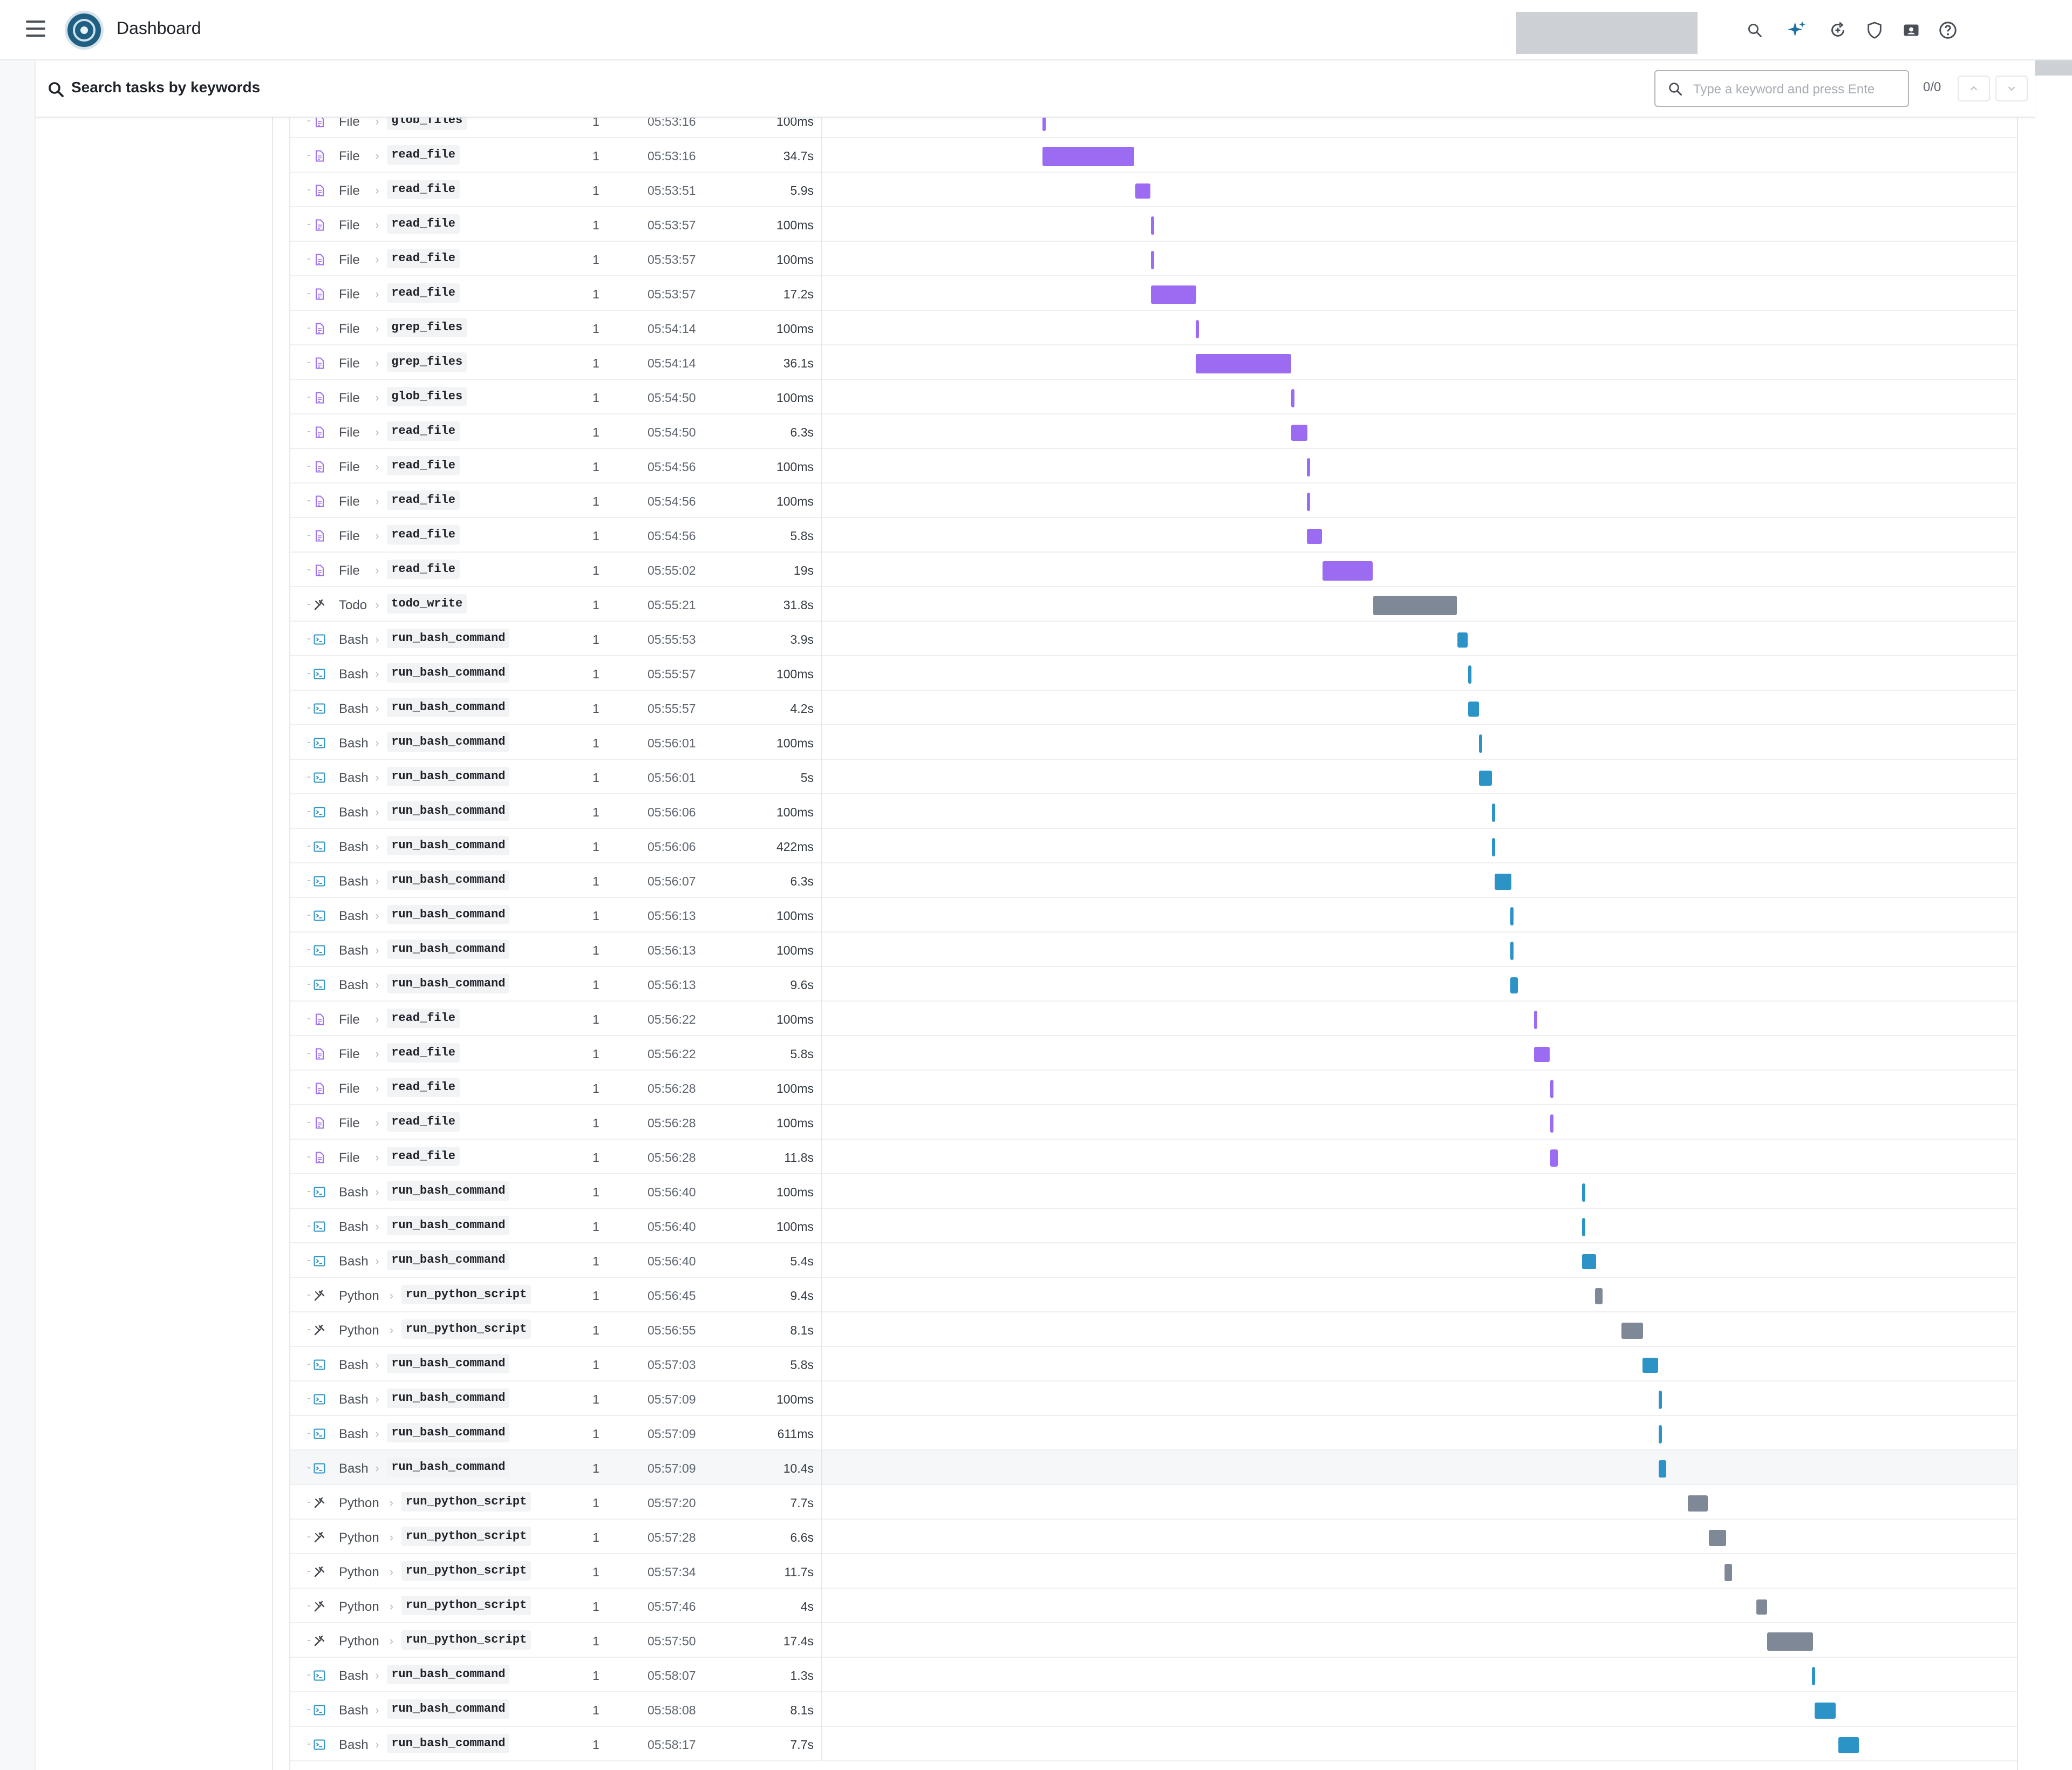 The width and height of the screenshot is (2072, 1770). Describe the element at coordinates (84, 30) in the screenshot. I see `app-logo` at that location.